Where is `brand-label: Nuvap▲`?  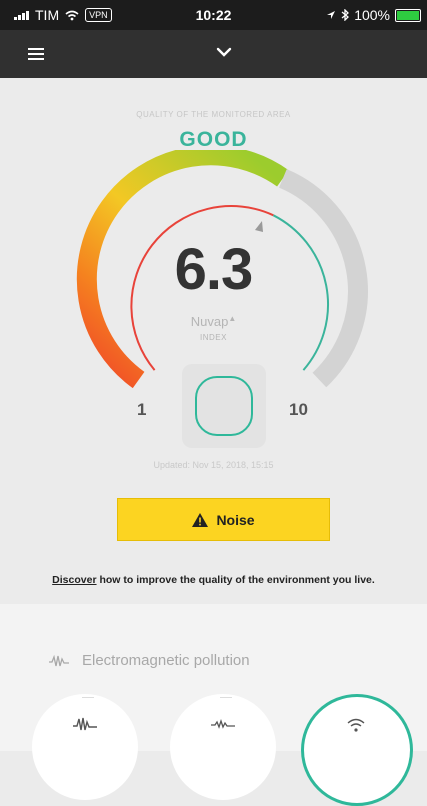 brand-label: Nuvap▲ is located at coordinates (213, 321).